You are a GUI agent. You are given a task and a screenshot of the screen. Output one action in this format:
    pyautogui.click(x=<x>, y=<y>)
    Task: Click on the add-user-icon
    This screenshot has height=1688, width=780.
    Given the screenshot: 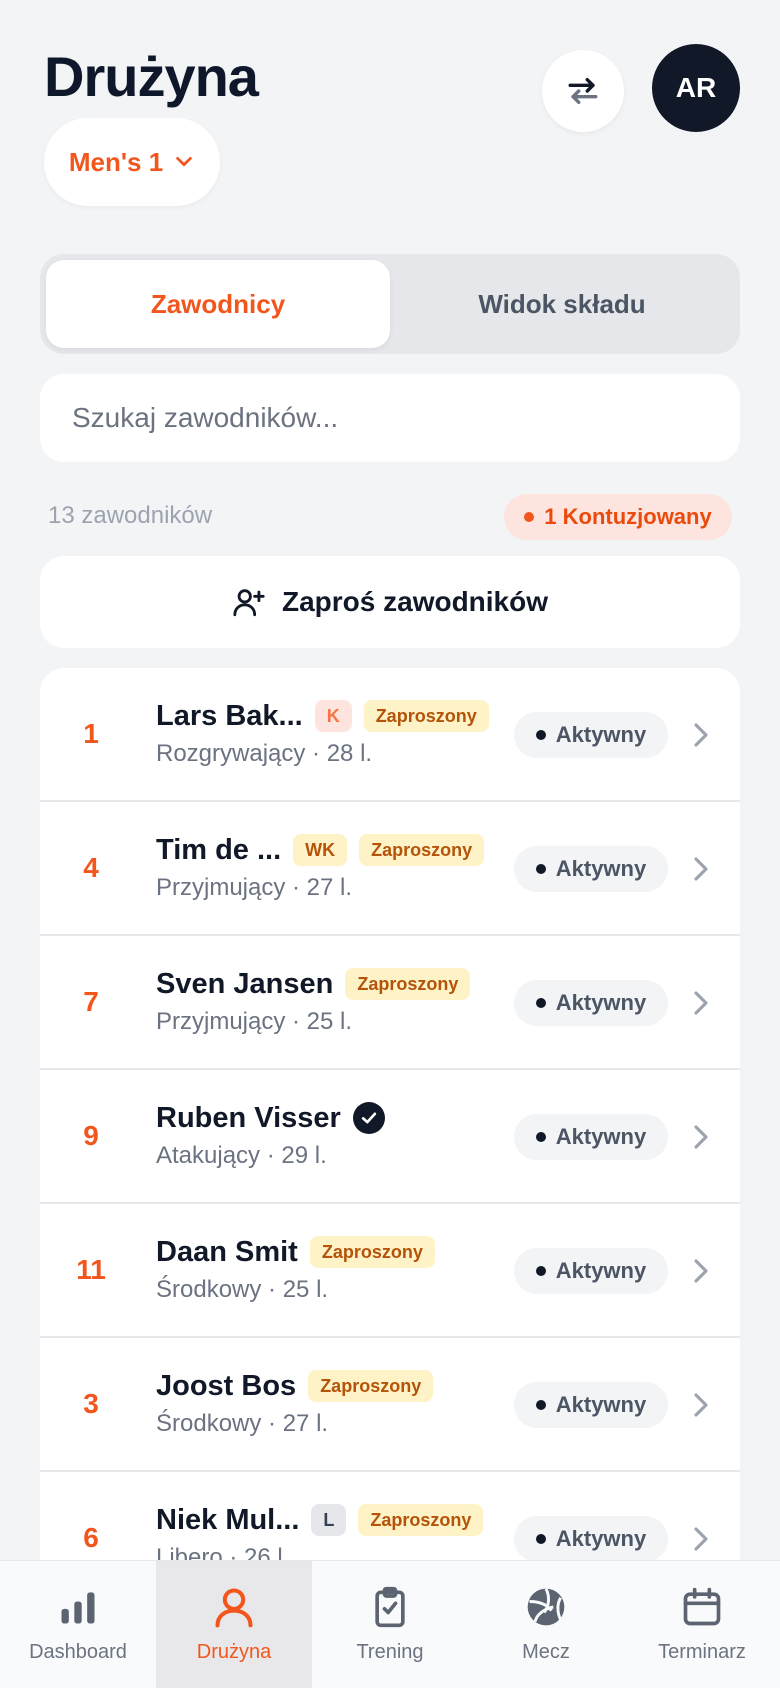 What is the action you would take?
    pyautogui.click(x=249, y=603)
    